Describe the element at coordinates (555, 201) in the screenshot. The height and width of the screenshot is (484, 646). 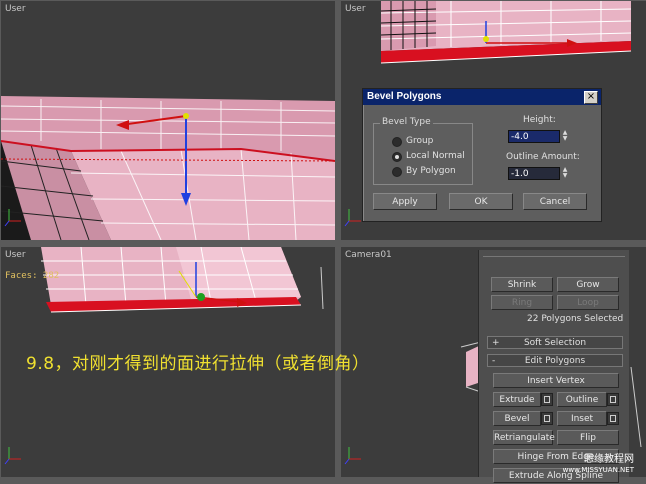
I see `cancel-button: Cancel` at that location.